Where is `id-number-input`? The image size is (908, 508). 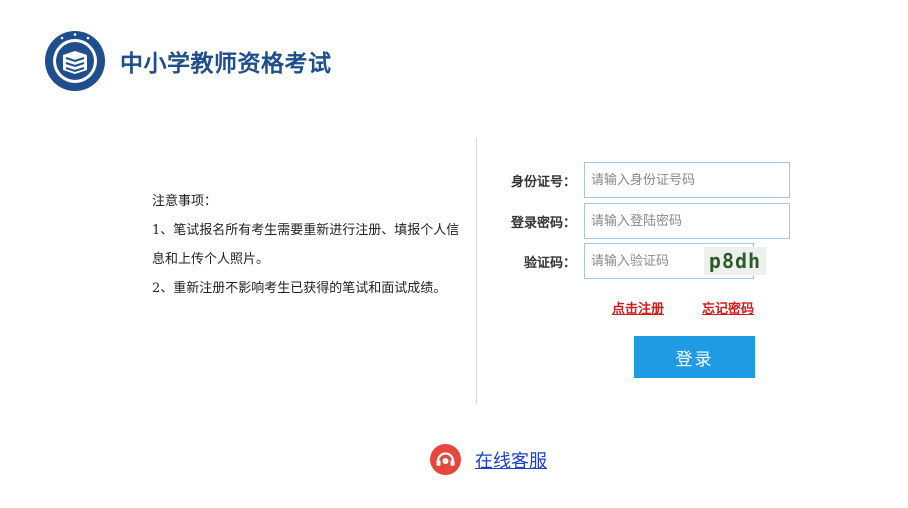
id-number-input is located at coordinates (687, 180).